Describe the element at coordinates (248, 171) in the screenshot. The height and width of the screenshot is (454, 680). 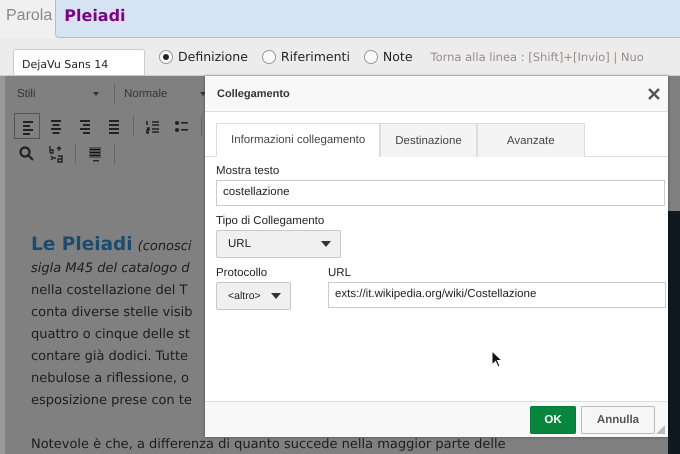
I see `field-label: Mostra testo` at that location.